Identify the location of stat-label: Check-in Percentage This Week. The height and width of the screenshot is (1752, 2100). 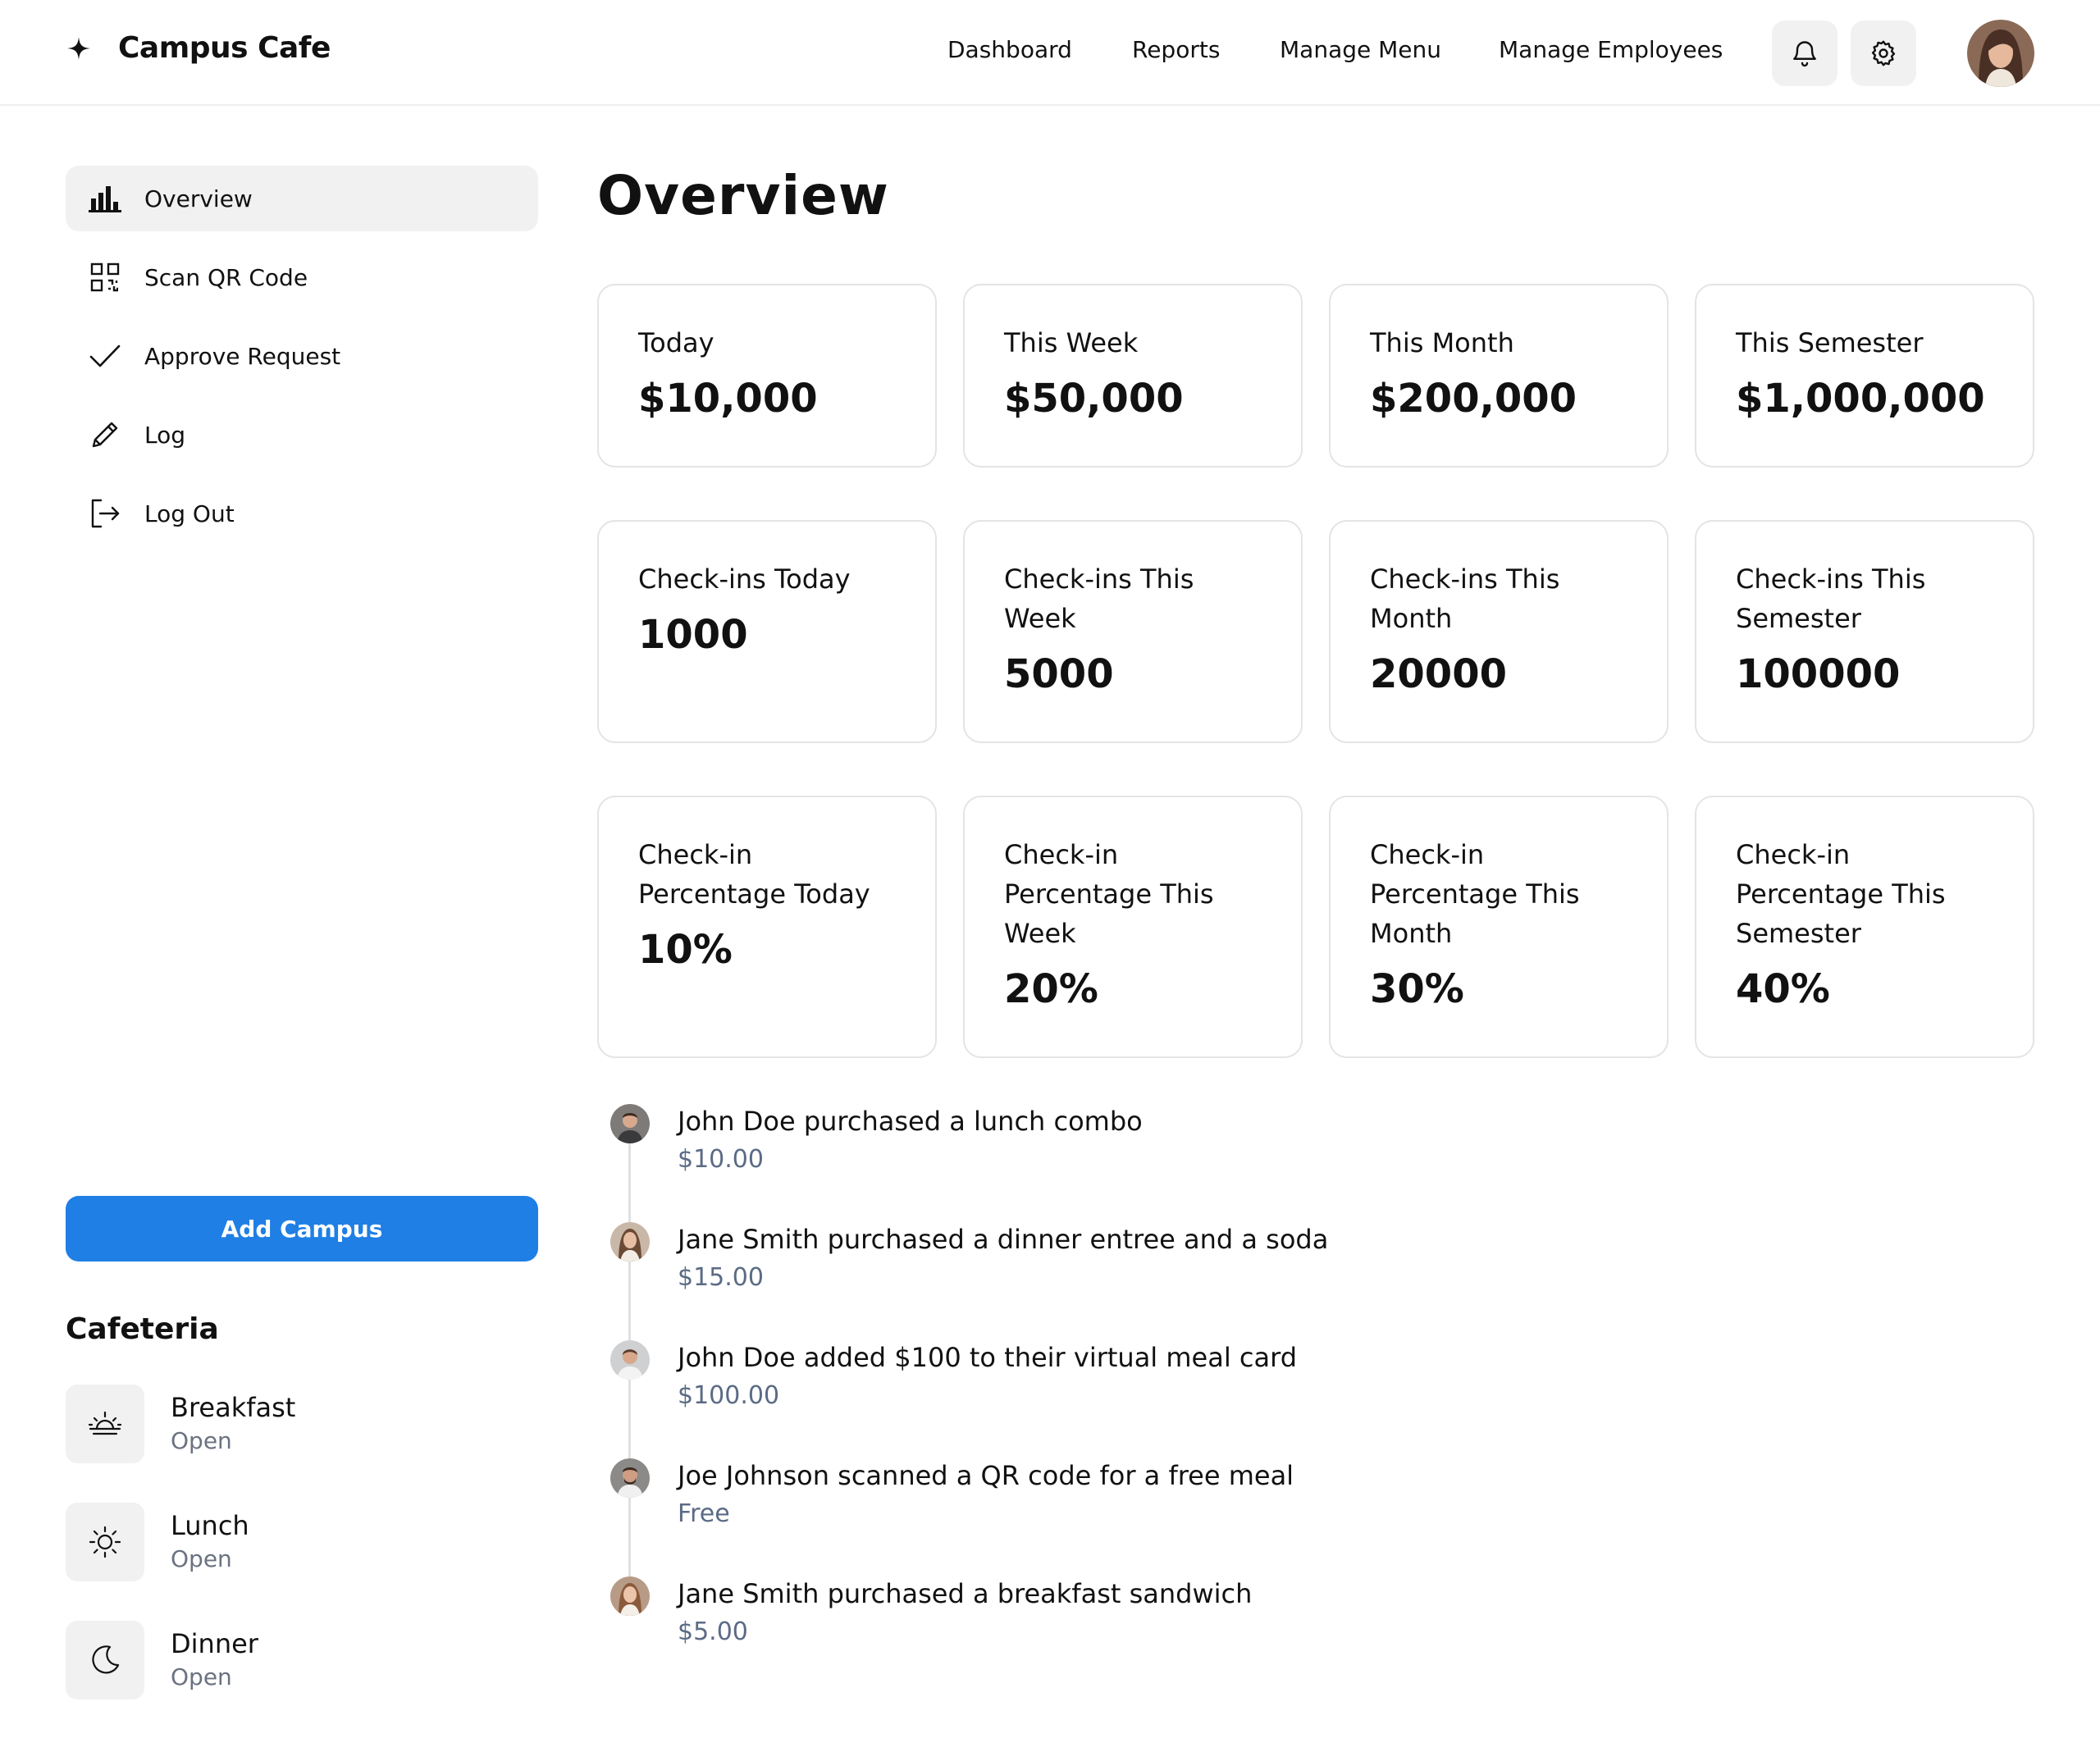
(1109, 894).